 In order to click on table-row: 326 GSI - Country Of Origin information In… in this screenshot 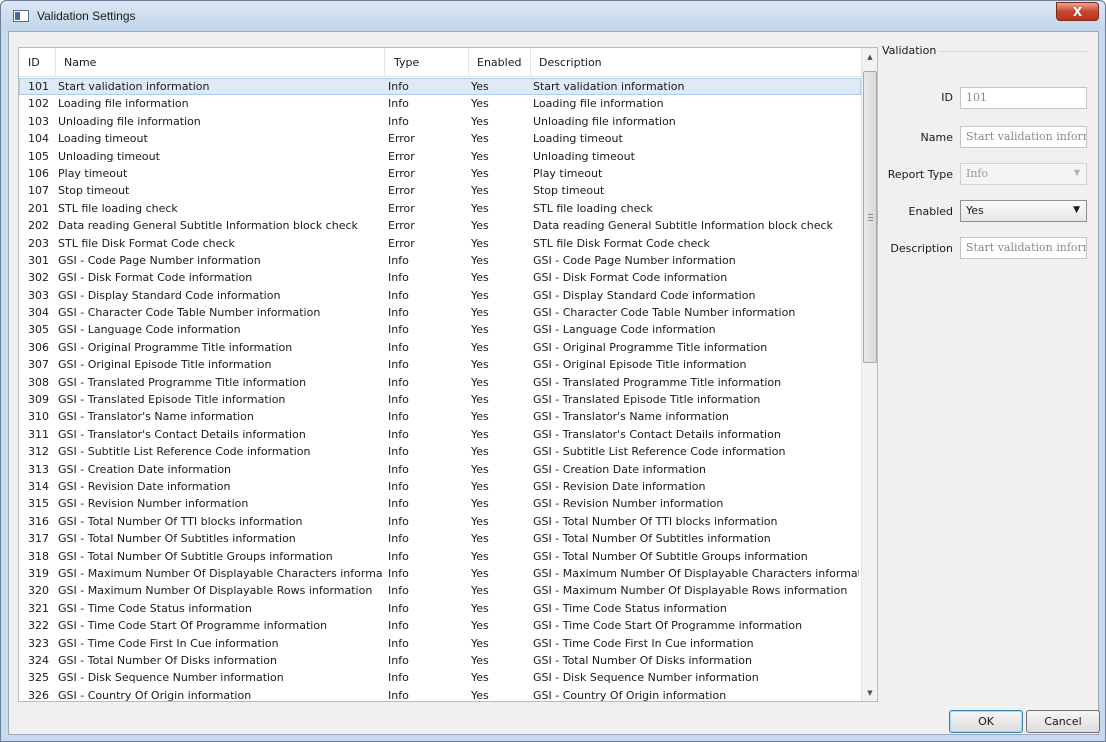, I will do `click(440, 694)`.